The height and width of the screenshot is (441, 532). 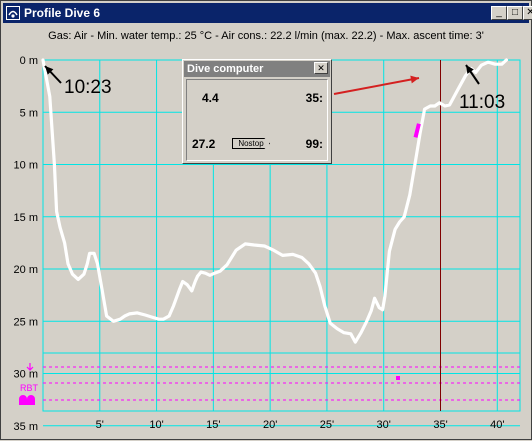 I want to click on dc-temp-value: 27.2, so click(x=204, y=144).